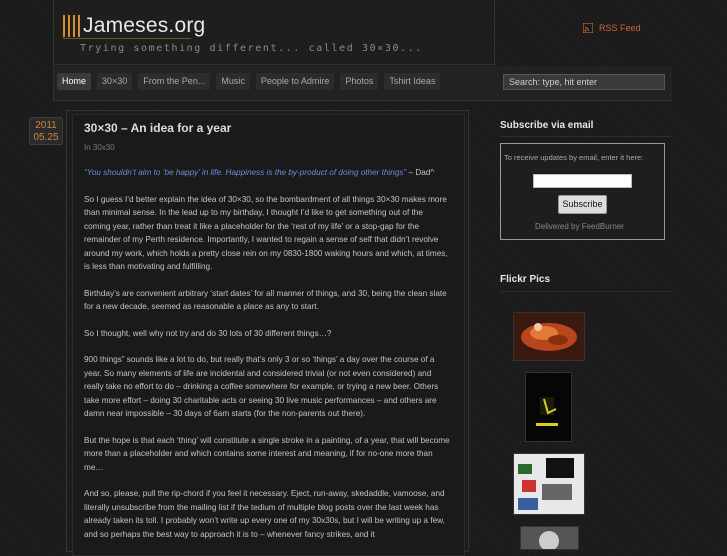 This screenshot has height=556, width=727. I want to click on flickr-divider, so click(586, 291).